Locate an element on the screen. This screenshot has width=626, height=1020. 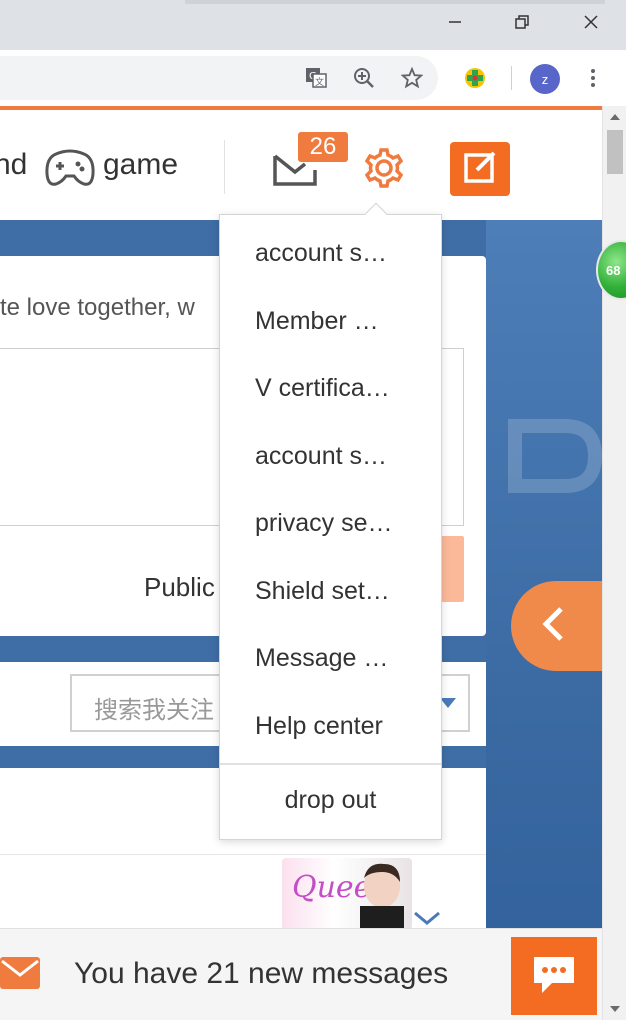
nav-item-game: game is located at coordinates (140, 165).